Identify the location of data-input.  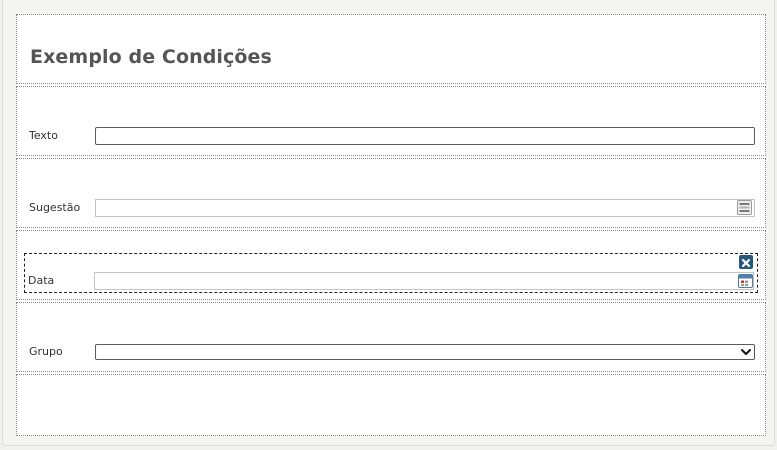
(424, 281).